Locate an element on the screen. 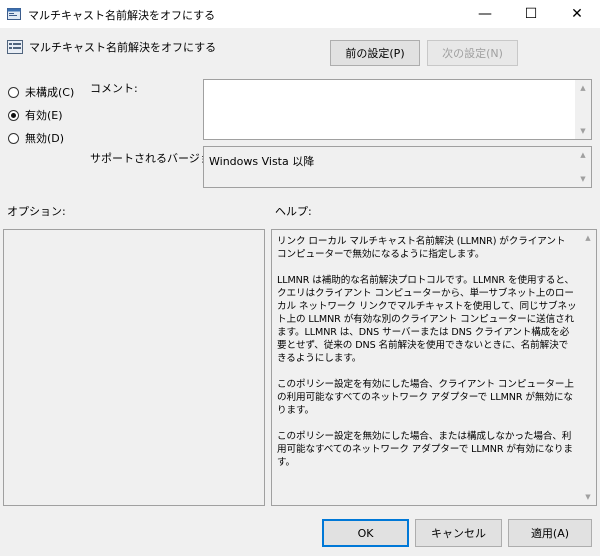 This screenshot has height=556, width=600. help-scrollbar: ▲ ▼ is located at coordinates (588, 367).